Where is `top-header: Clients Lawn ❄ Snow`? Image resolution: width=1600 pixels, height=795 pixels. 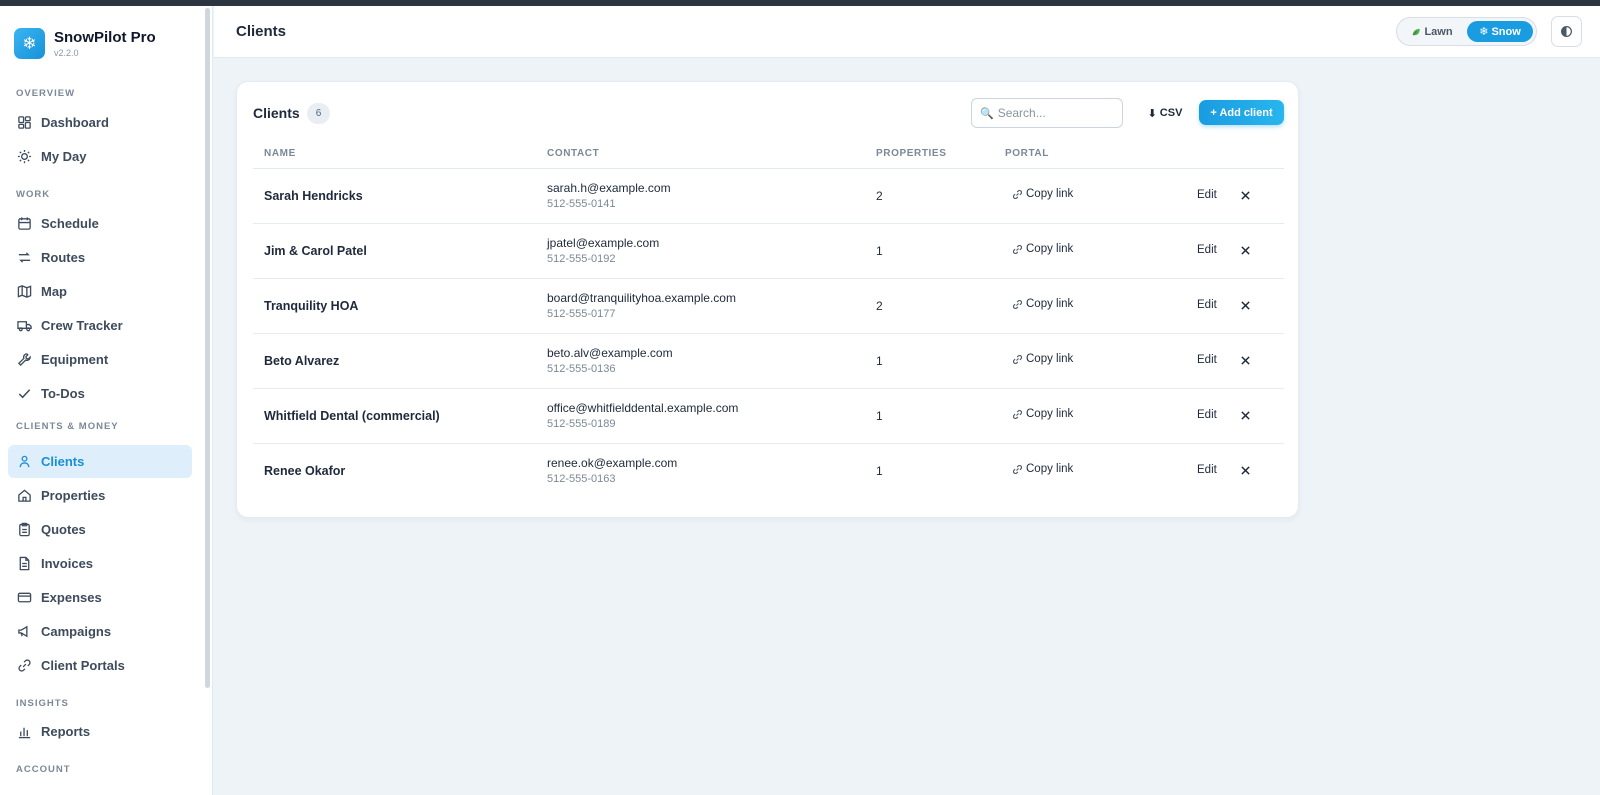 top-header: Clients Lawn ❄ Snow is located at coordinates (907, 32).